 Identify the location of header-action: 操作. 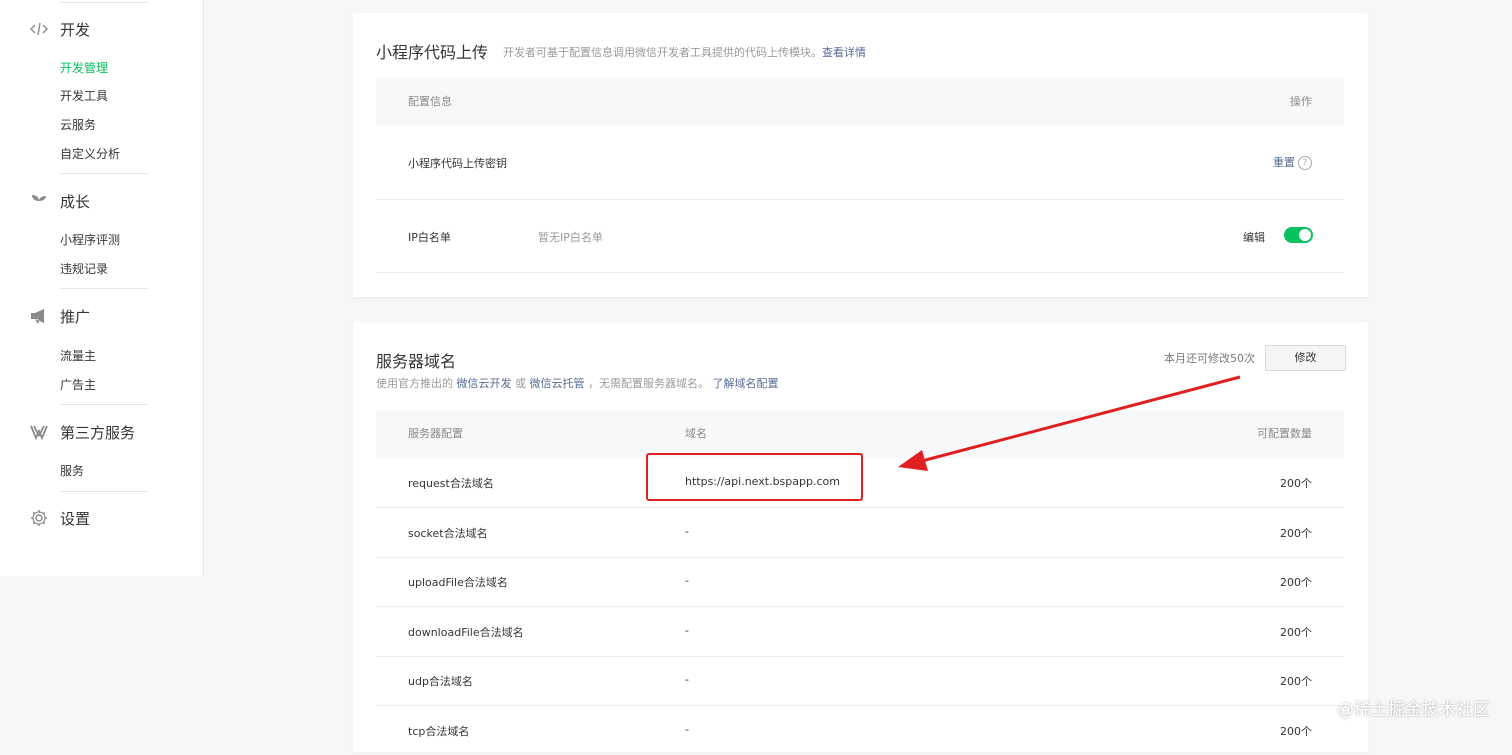
(1301, 101).